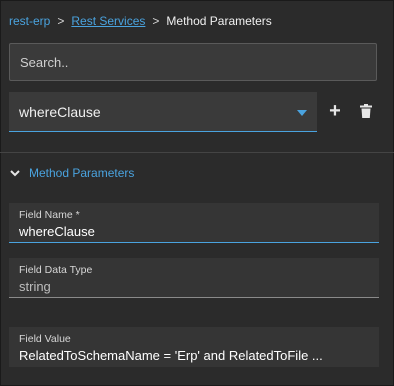 This screenshot has width=394, height=386. I want to click on breadcrumb-current: Method Parameters, so click(219, 21).